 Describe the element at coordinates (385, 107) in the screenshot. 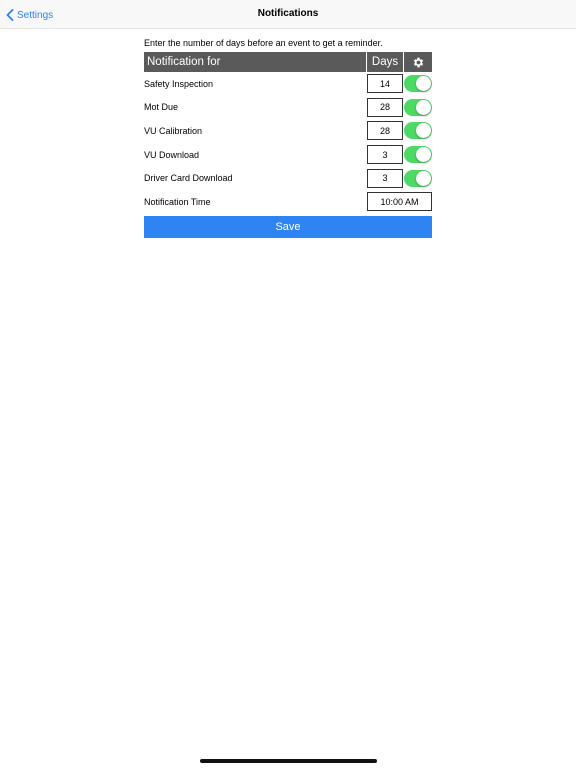

I see `days-input-mot-due` at that location.